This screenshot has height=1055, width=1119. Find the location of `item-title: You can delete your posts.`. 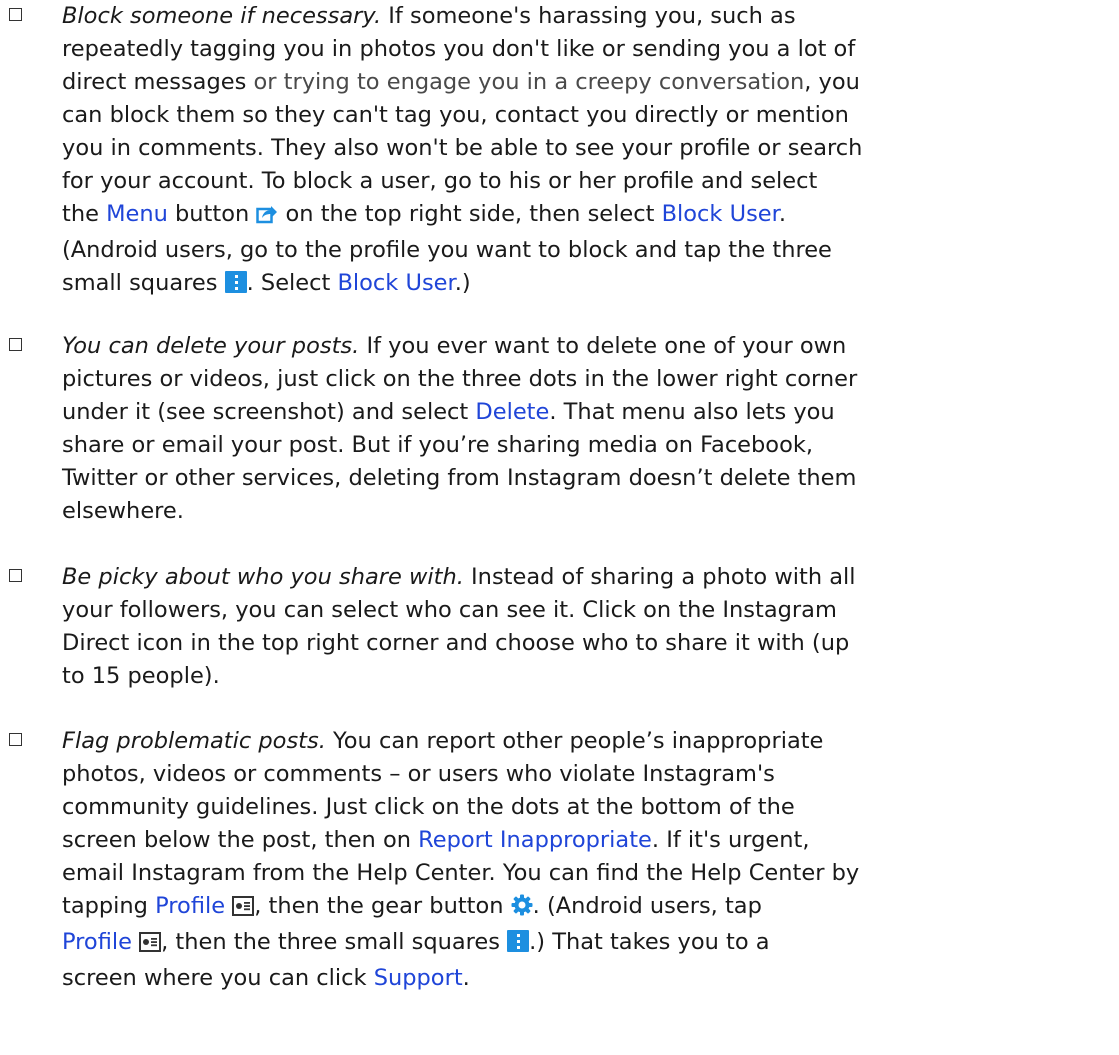

item-title: You can delete your posts. is located at coordinates (211, 346).